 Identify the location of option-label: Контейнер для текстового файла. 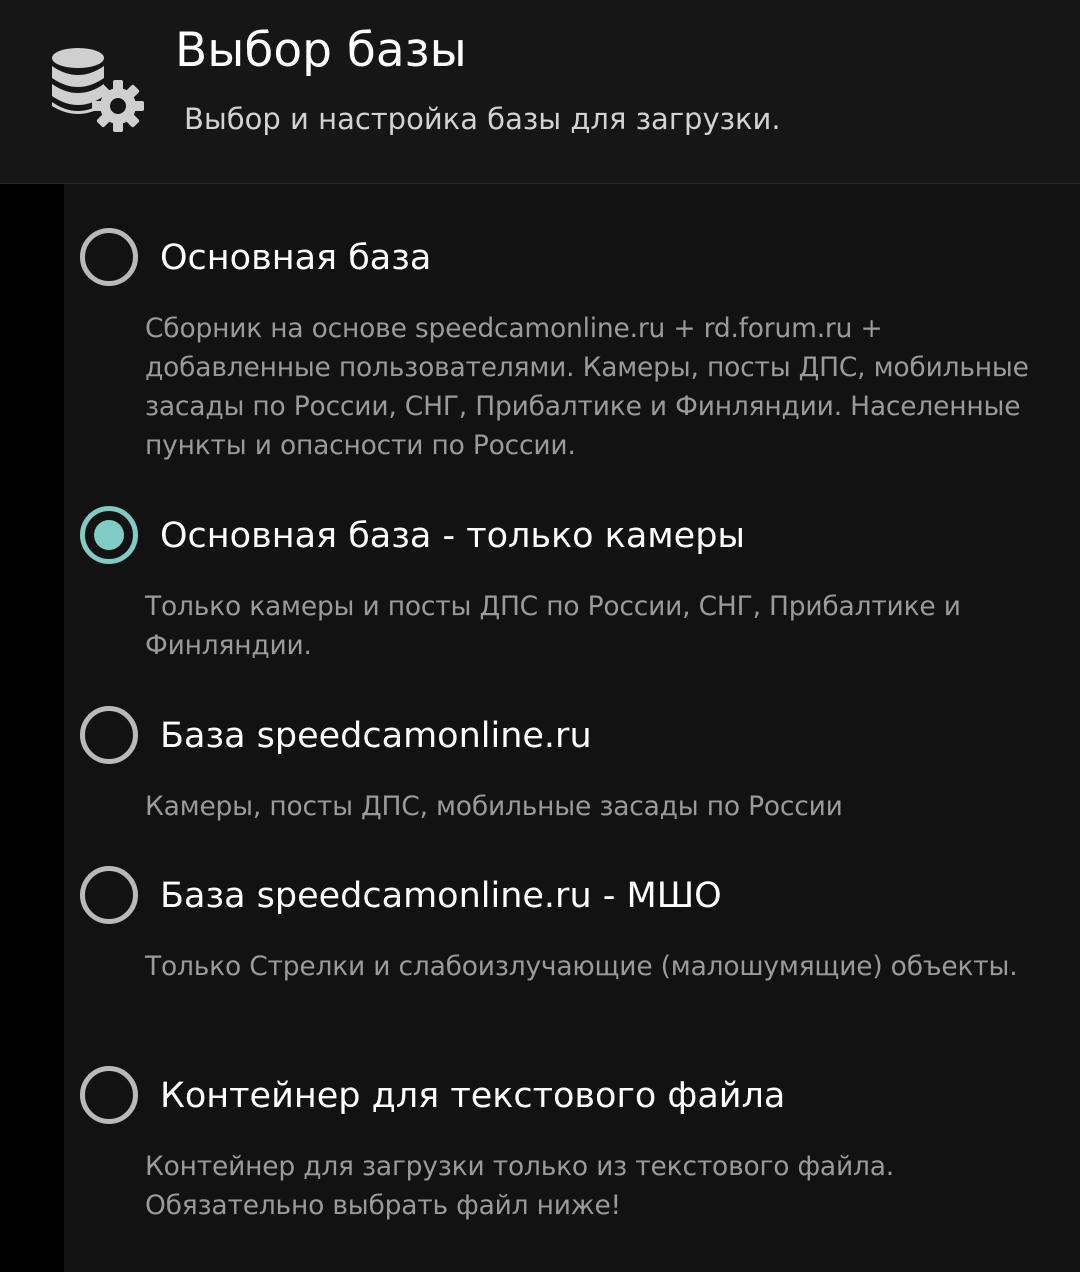
(473, 1096).